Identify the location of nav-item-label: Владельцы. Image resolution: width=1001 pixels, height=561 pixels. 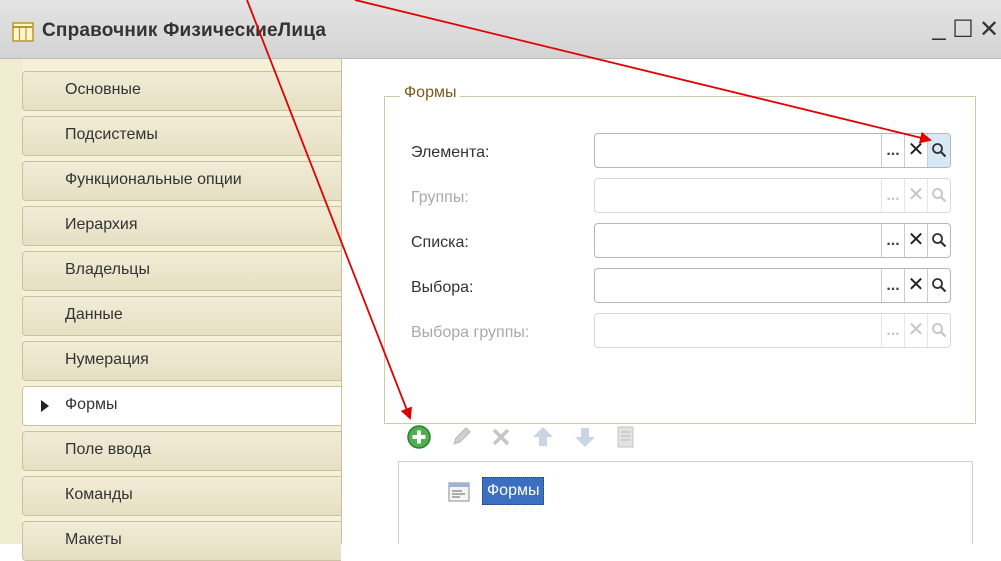
(107, 269).